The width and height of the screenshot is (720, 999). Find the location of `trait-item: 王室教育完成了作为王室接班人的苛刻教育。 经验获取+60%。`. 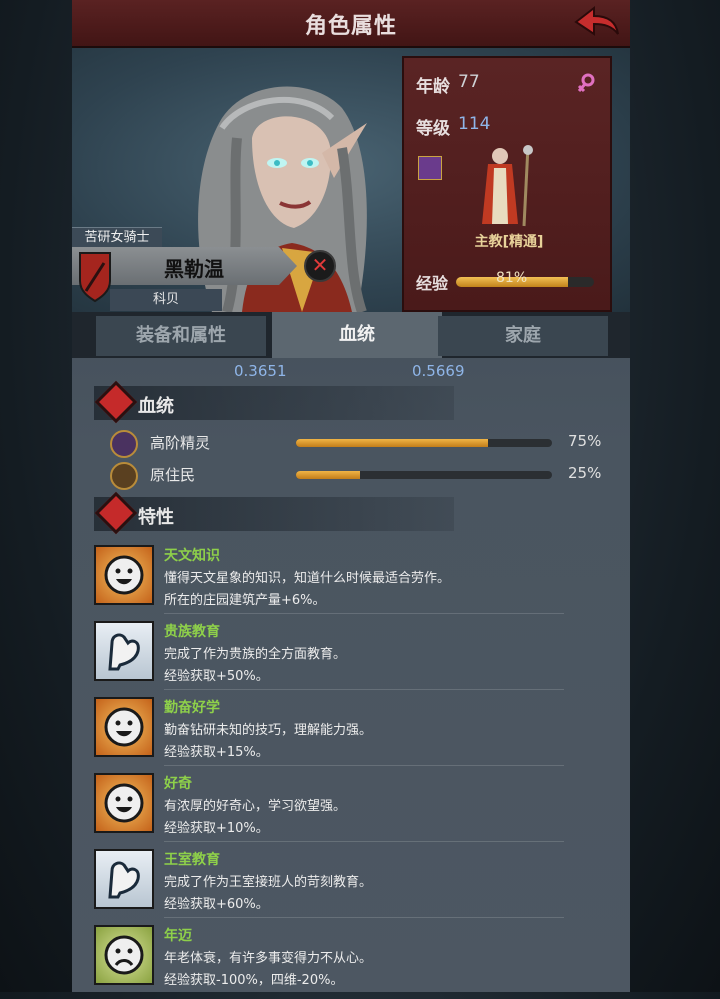

trait-item: 王室教育完成了作为王室接班人的苛刻教育。 经验获取+60%。 is located at coordinates (329, 886).